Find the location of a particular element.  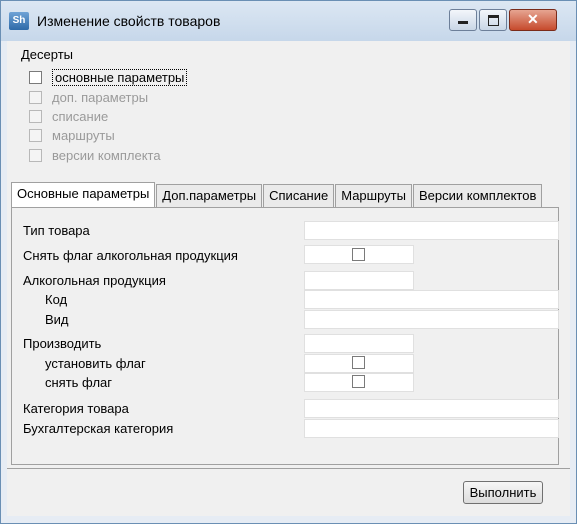

checkbox-extra-params: доп. параметры is located at coordinates (88, 97).